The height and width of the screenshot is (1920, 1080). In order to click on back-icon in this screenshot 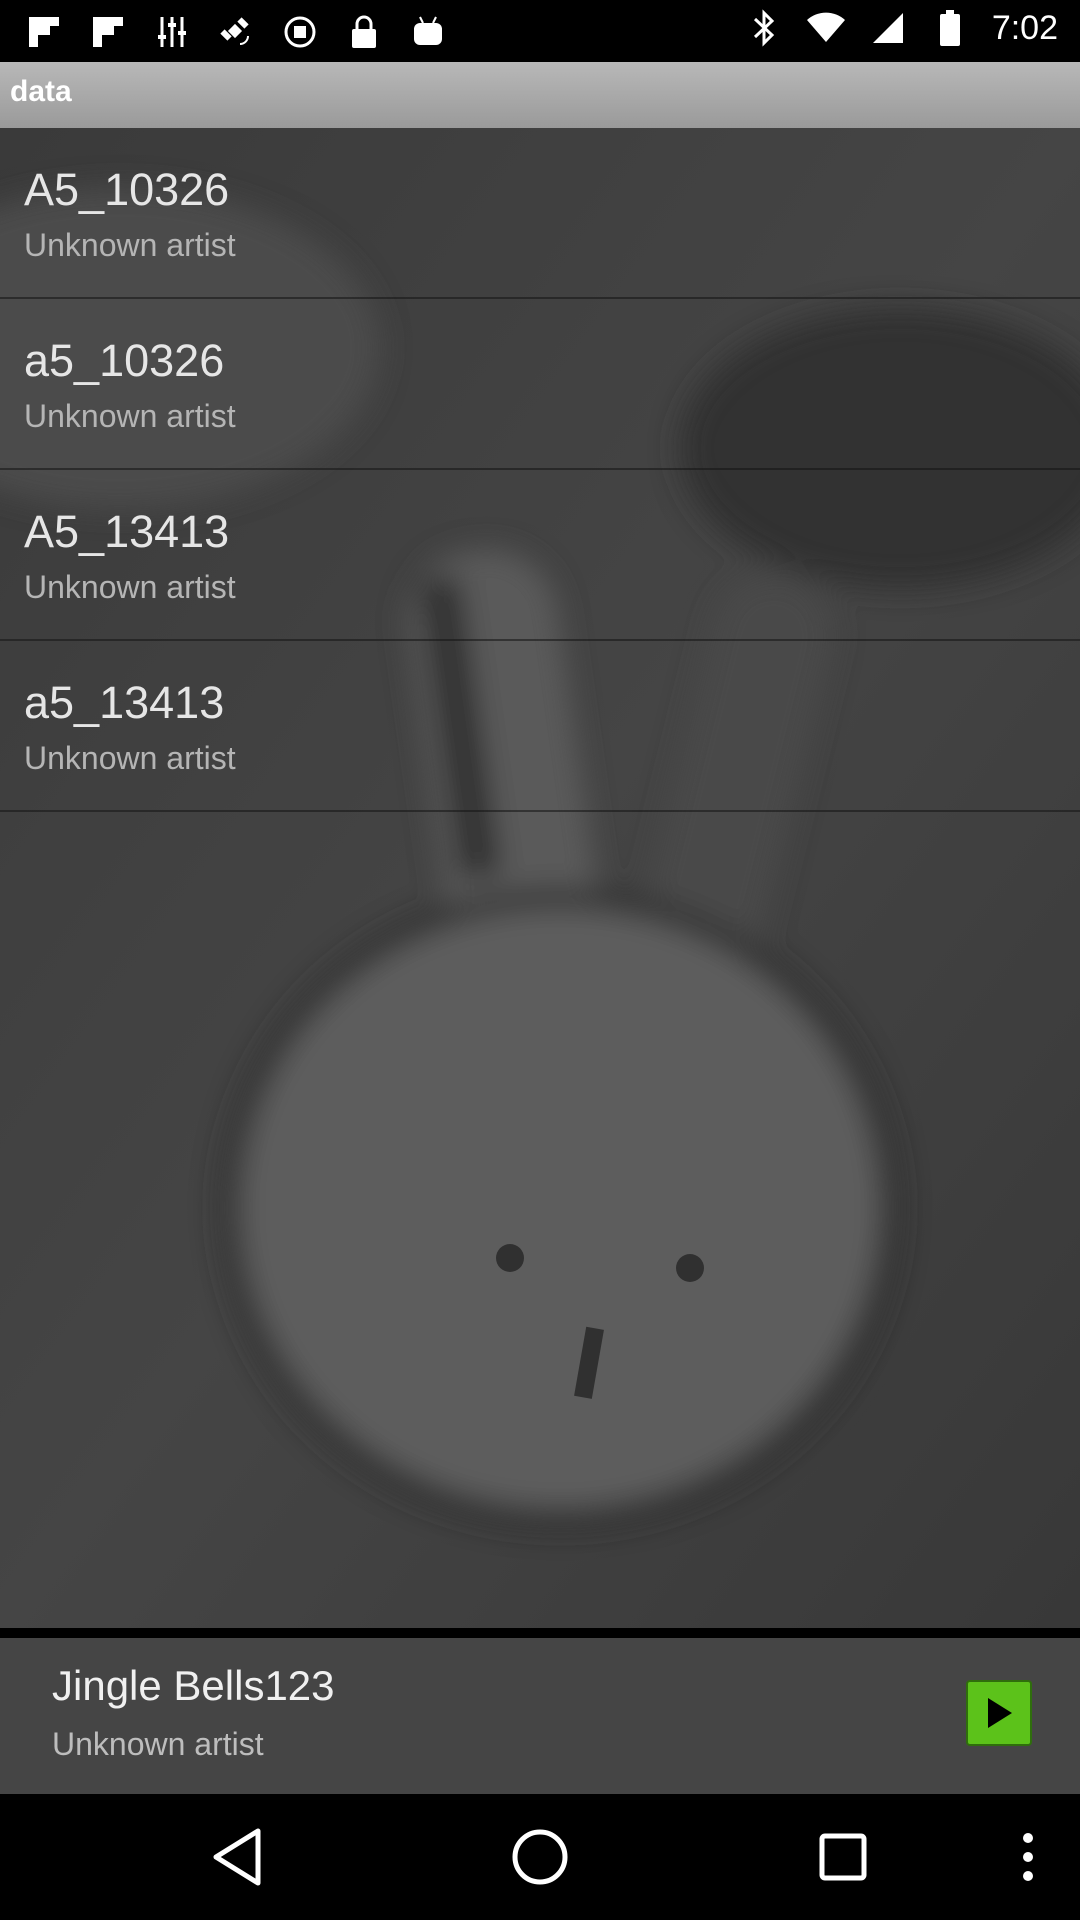, I will do `click(237, 1857)`.